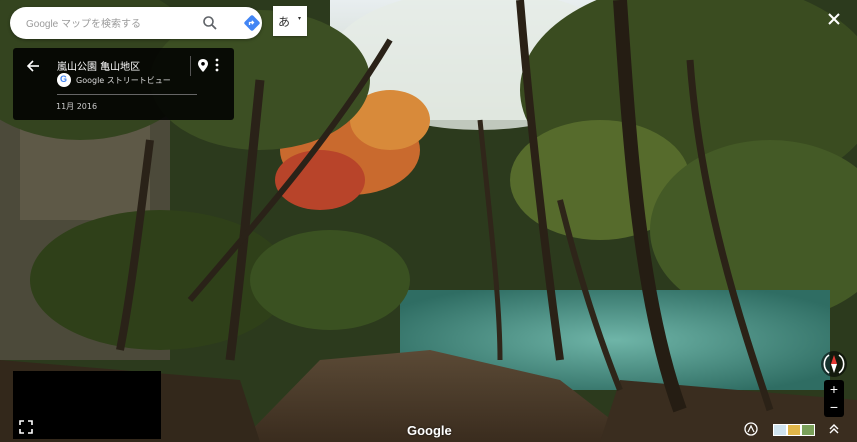 This screenshot has width=857, height=442. Describe the element at coordinates (210, 23) in the screenshot. I see `search-icon` at that location.